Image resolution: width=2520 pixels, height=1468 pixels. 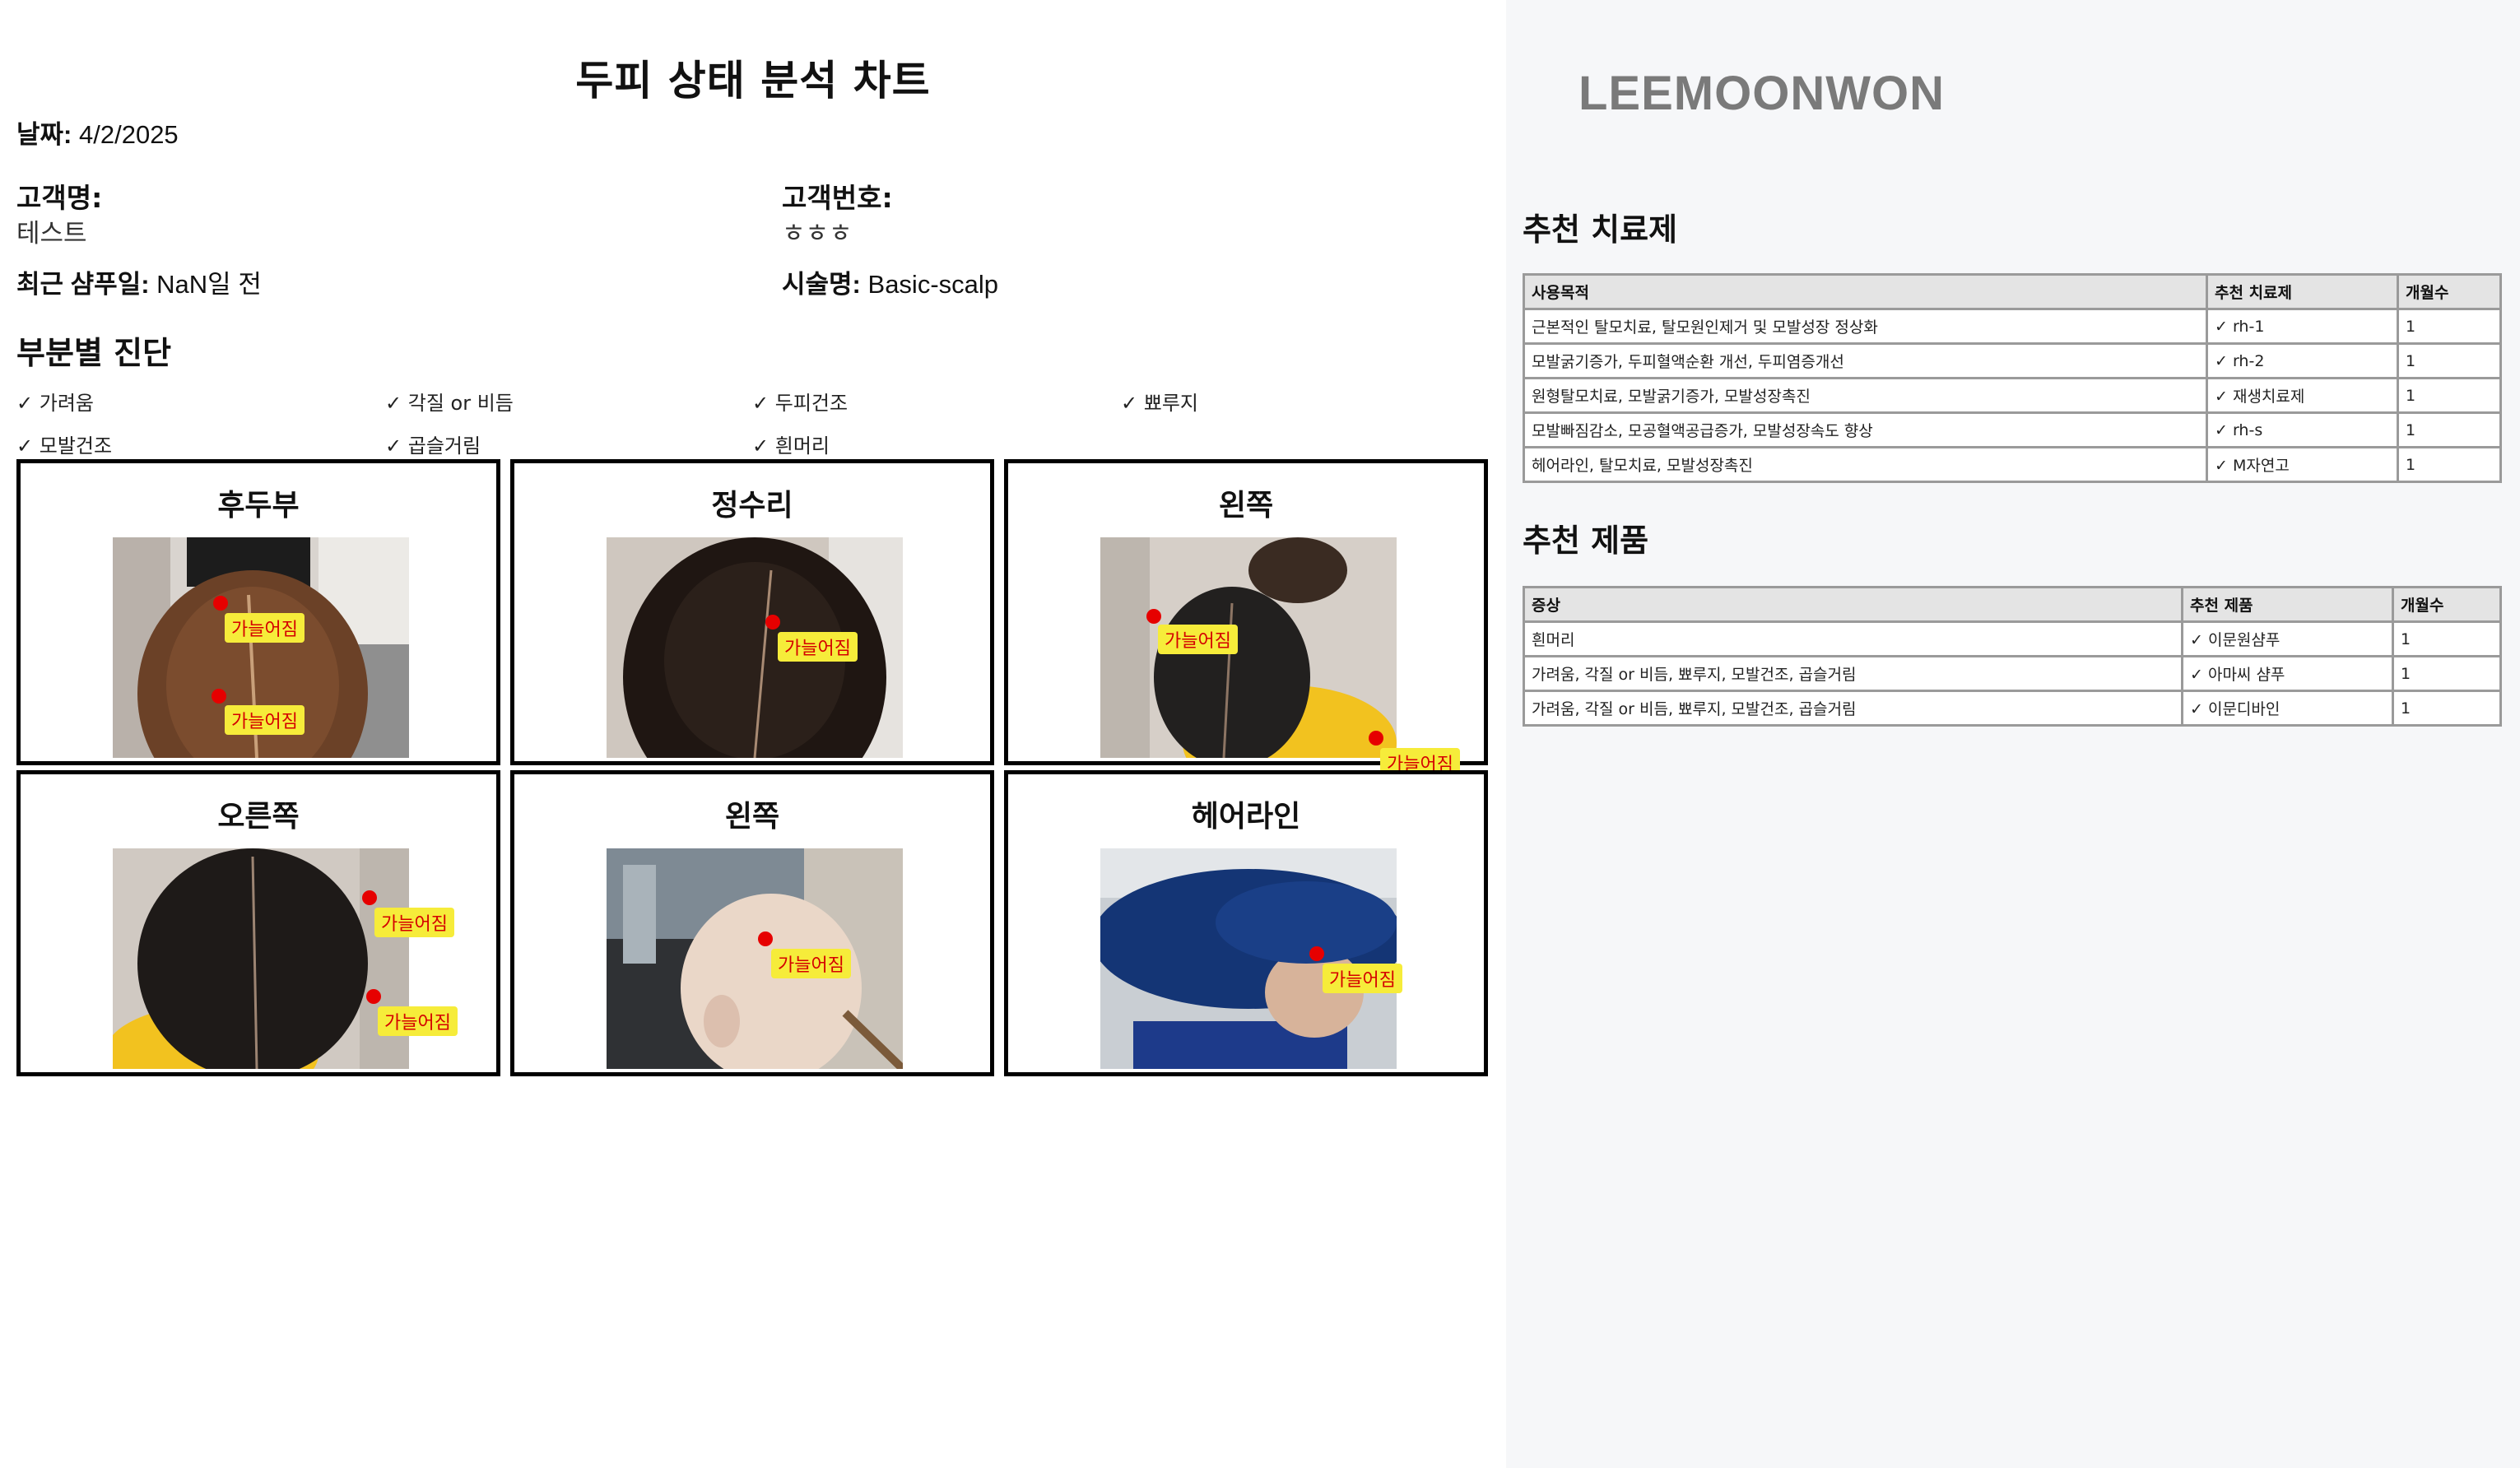 I want to click on table-header-row: 사용목적 추천 치료제 개월수, so click(x=2012, y=291).